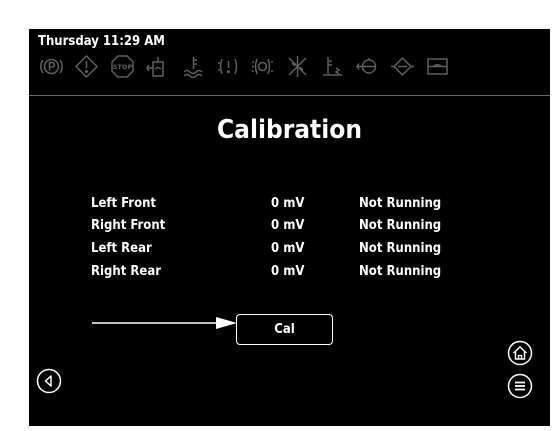 The height and width of the screenshot is (431, 557). I want to click on cal-button-label: Cal, so click(284, 329).